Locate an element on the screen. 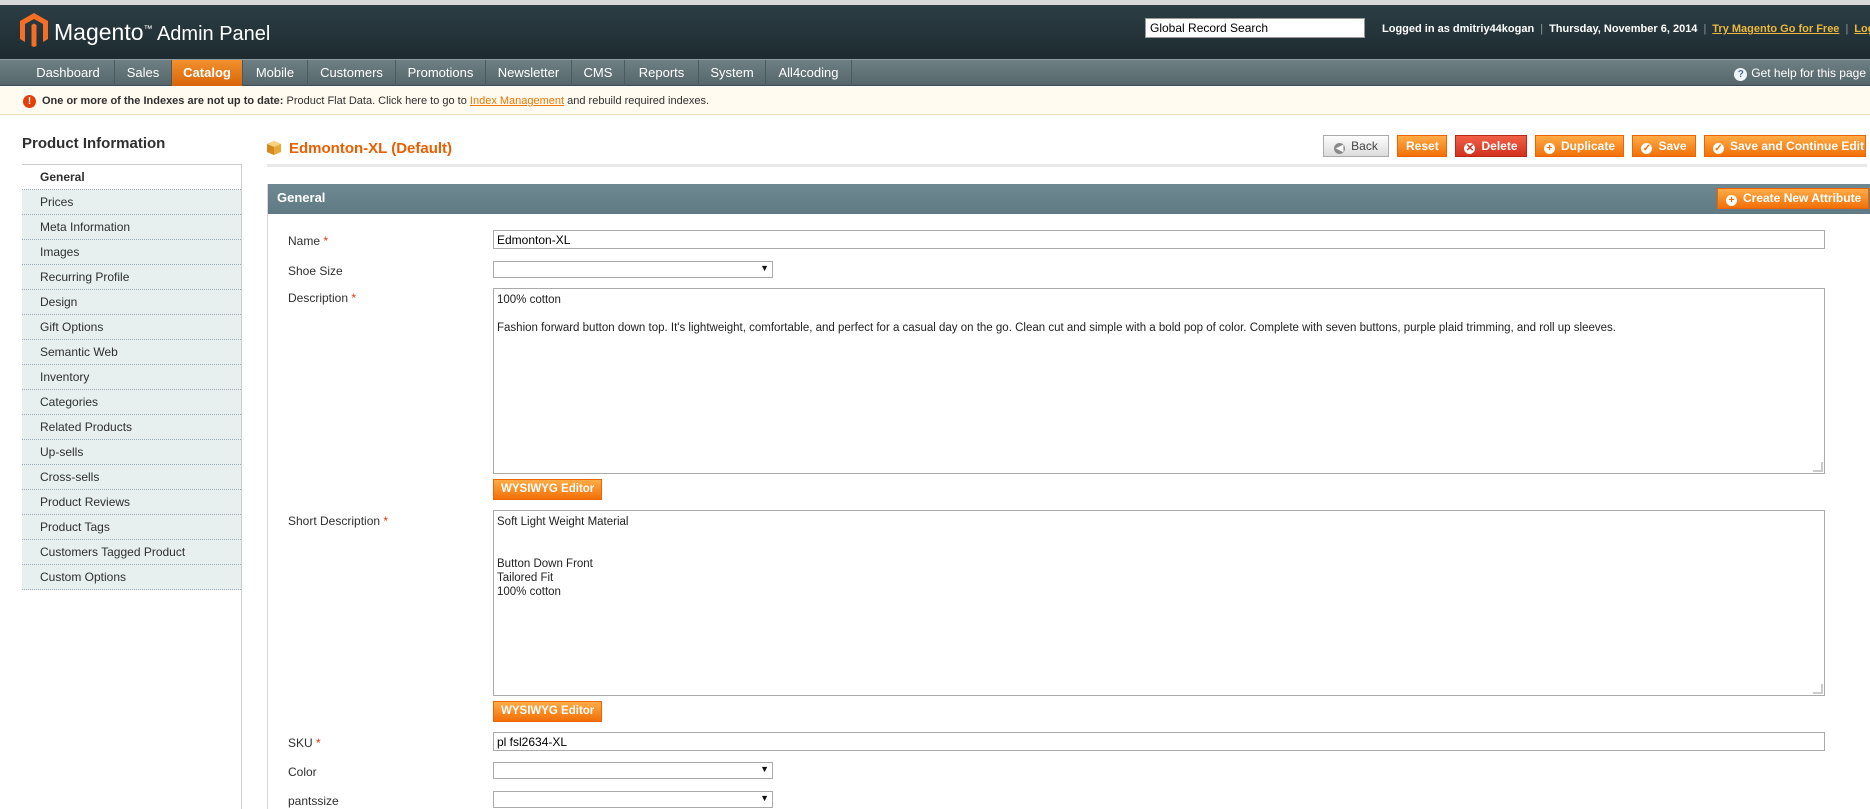  short-description-label: Short Description * is located at coordinates (338, 521).